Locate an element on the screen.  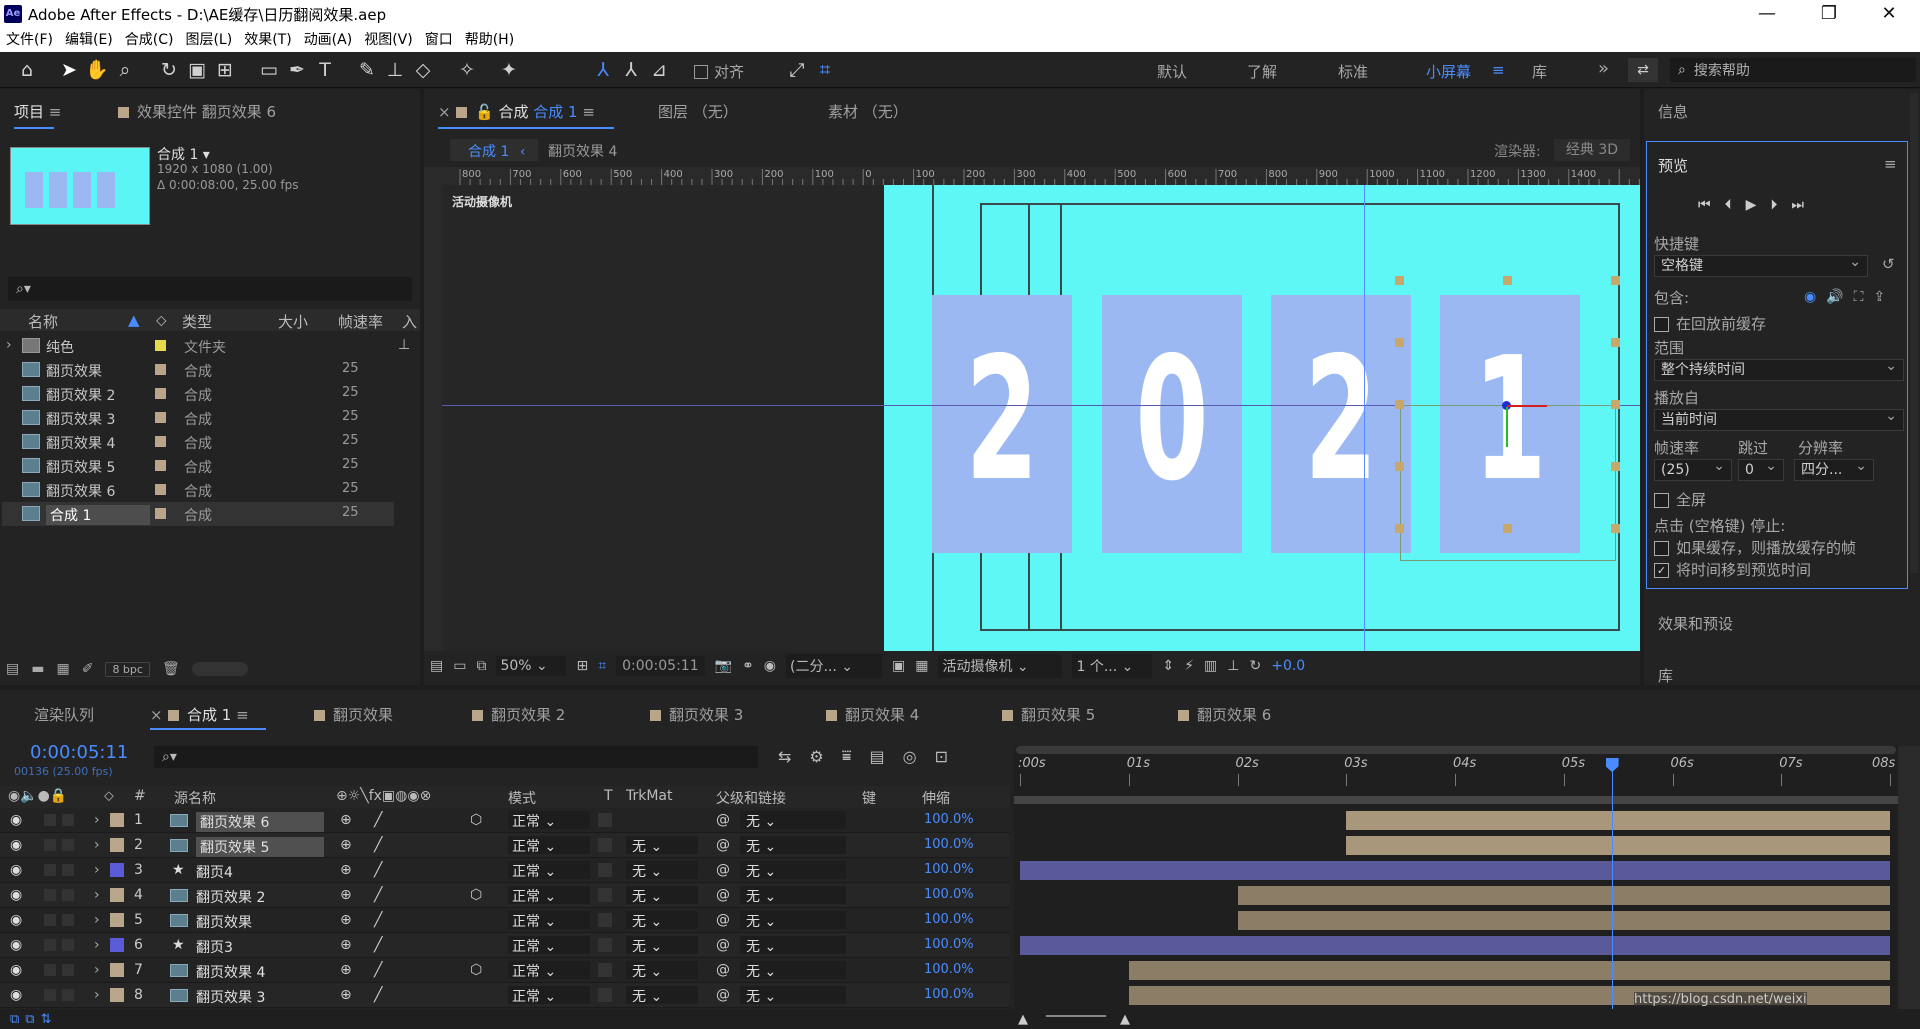
tab-footage: 素材 （无） is located at coordinates (868, 111).